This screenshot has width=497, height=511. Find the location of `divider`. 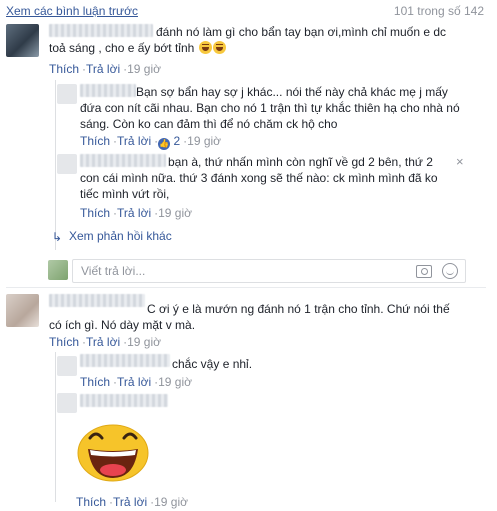

divider is located at coordinates (246, 287).